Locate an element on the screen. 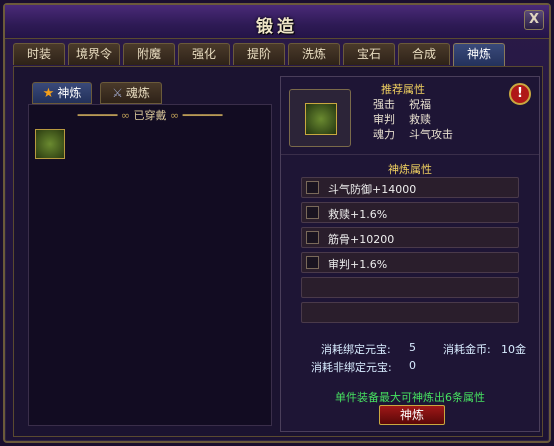 This screenshot has height=446, width=554. refine-title: 神炼属性 is located at coordinates (410, 169).